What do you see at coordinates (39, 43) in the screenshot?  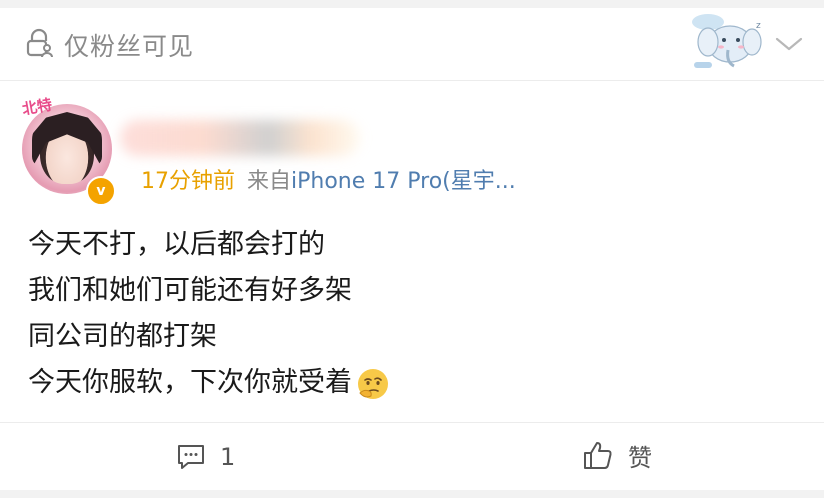 I see `lock-person-icon` at bounding box center [39, 43].